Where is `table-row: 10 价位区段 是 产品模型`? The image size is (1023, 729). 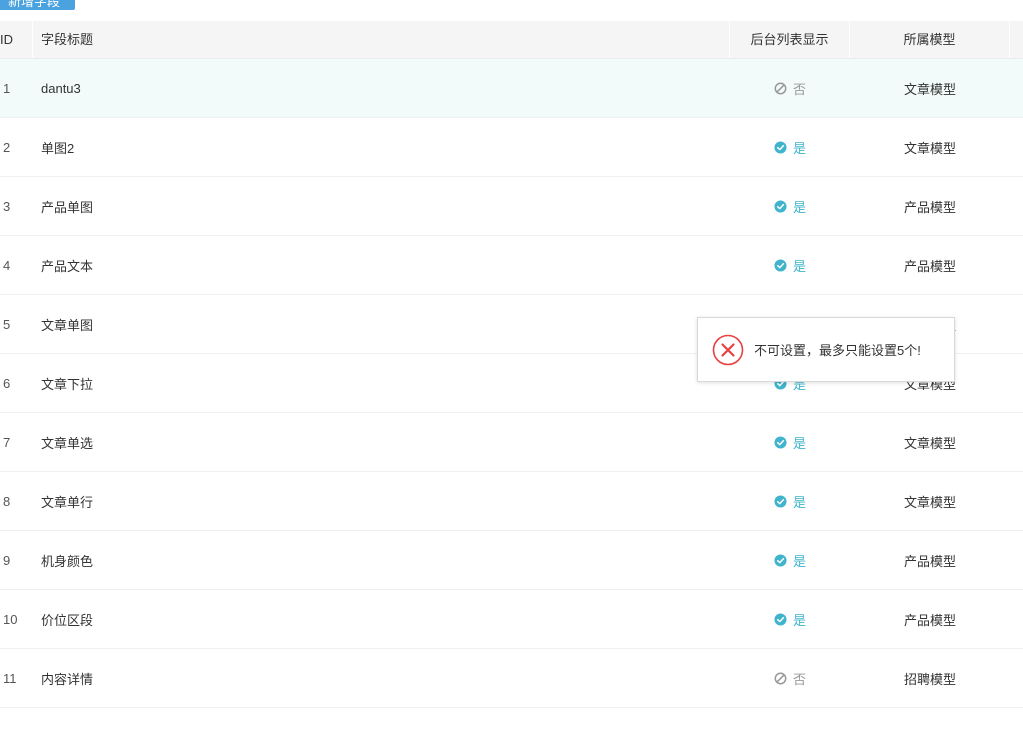
table-row: 10 价位区段 是 产品模型 is located at coordinates (511, 619).